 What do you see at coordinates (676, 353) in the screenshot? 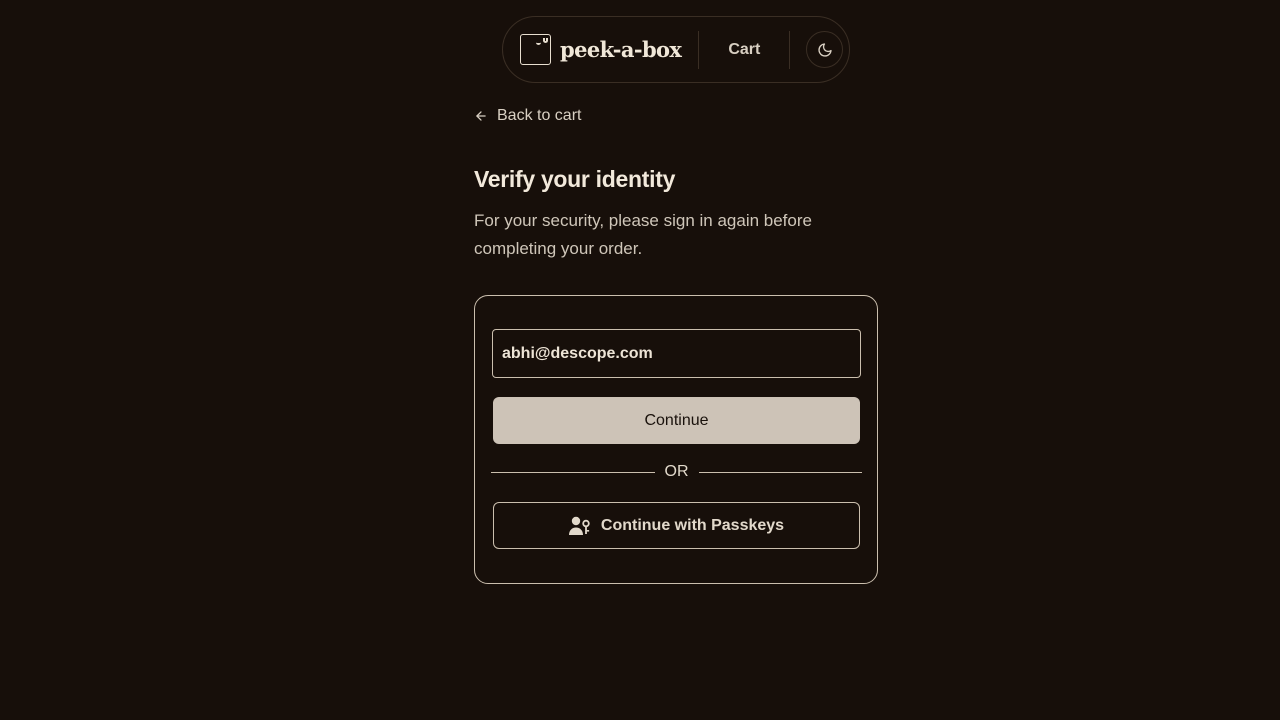
I see `email-input` at bounding box center [676, 353].